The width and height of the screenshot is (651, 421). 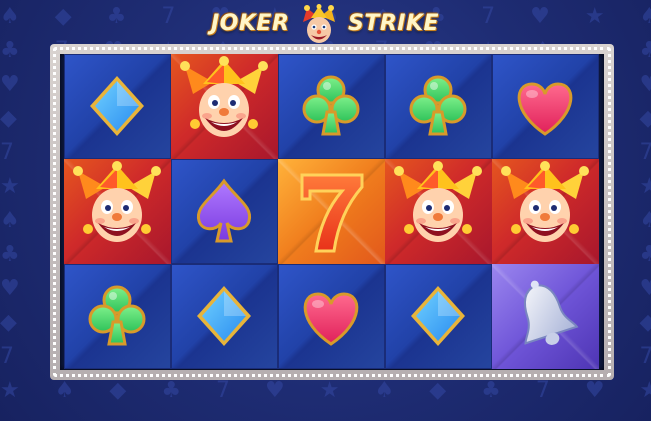 I want to click on logo-text-left: JOKER, so click(x=250, y=23).